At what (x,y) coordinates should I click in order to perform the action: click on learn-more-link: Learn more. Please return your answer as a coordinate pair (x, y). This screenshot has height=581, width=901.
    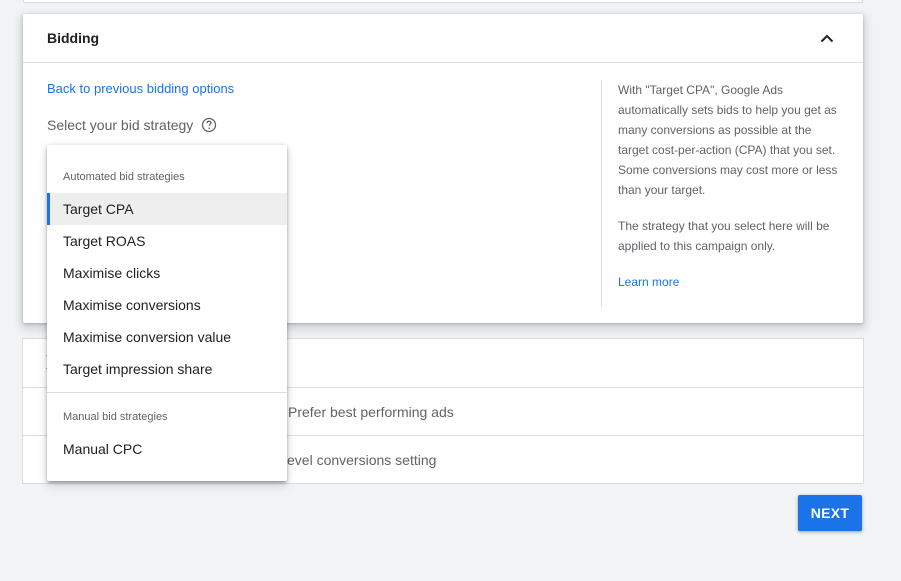
    Looking at the image, I should click on (648, 282).